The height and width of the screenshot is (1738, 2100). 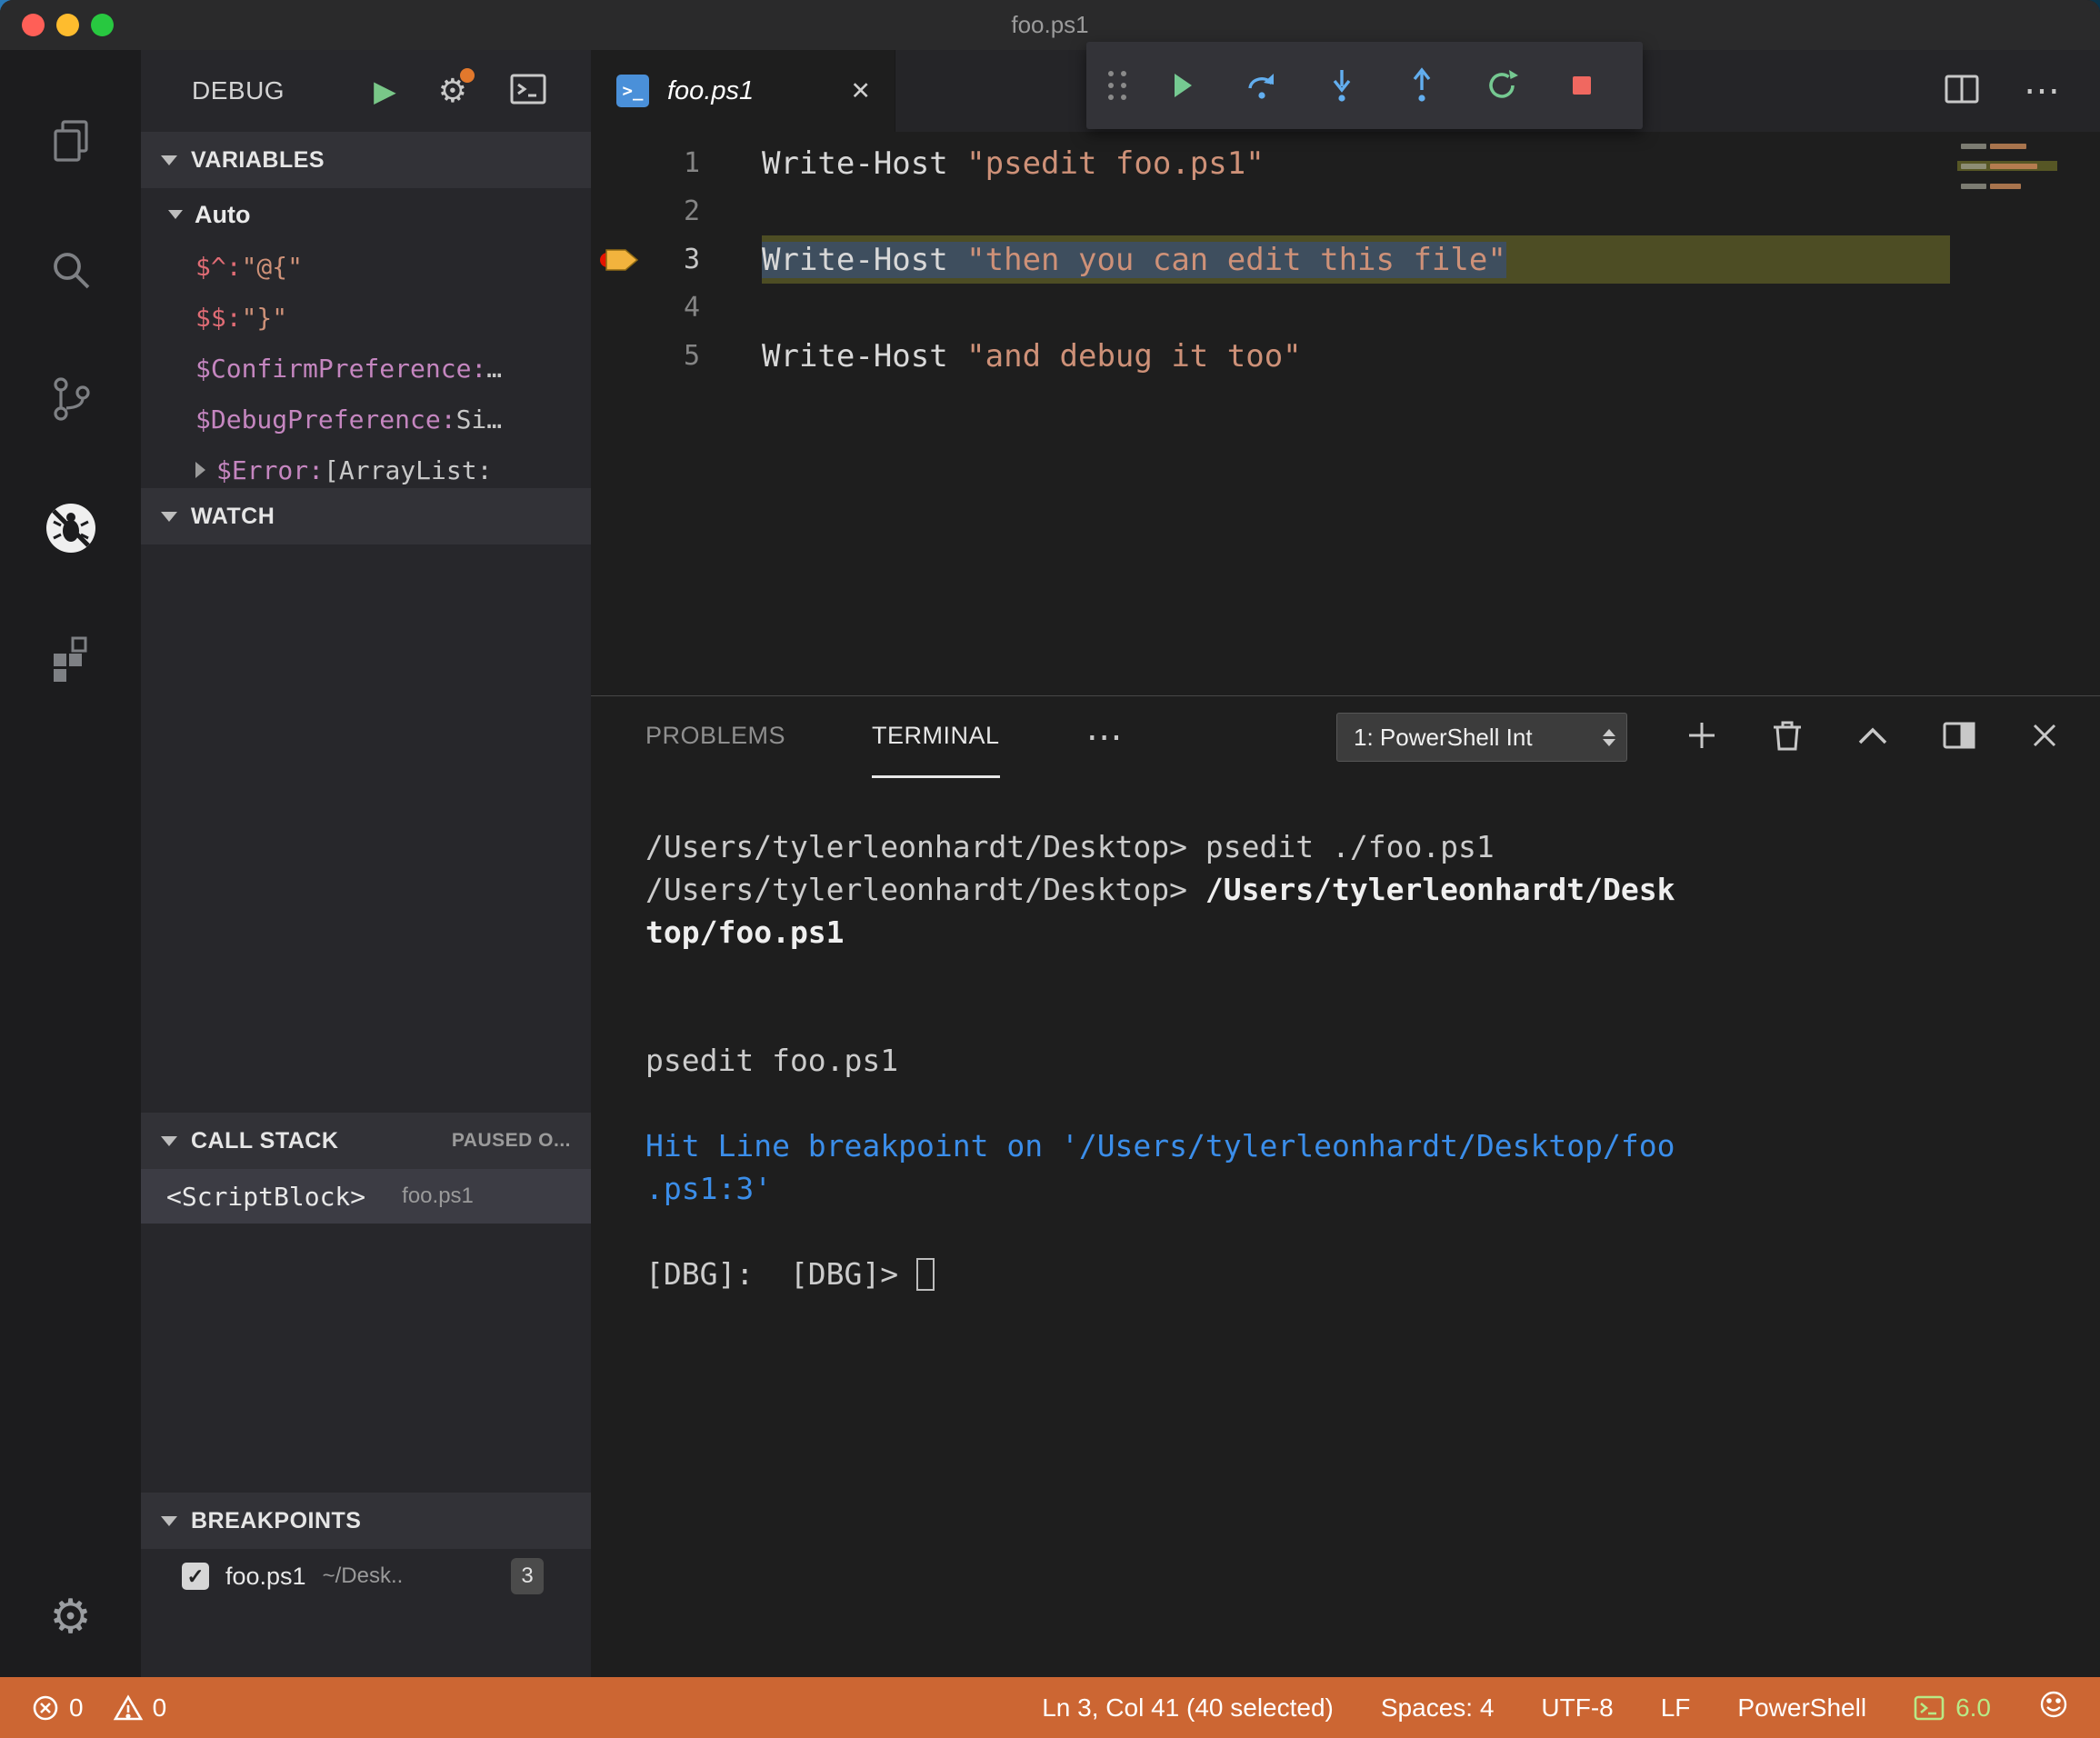 What do you see at coordinates (1609, 737) in the screenshot?
I see `select-arrows-icon` at bounding box center [1609, 737].